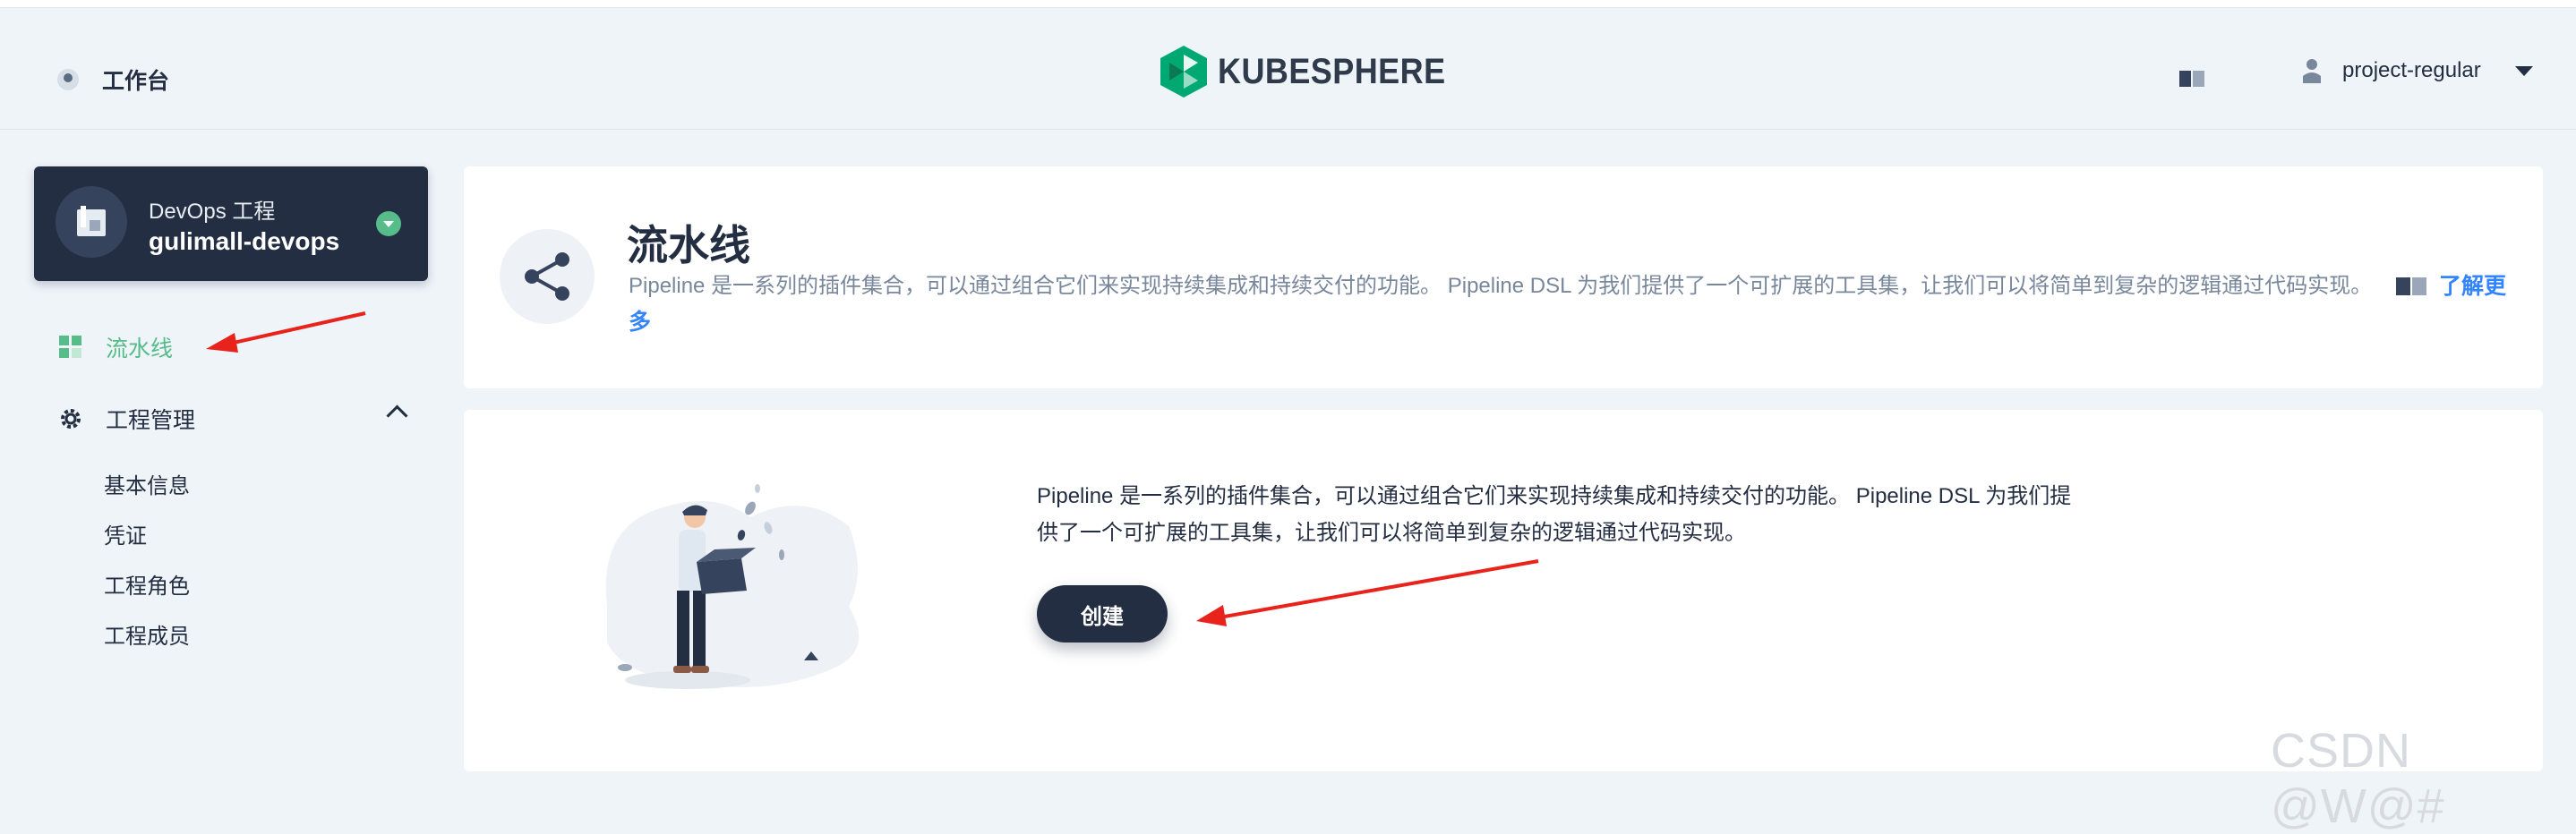 The image size is (2576, 834). What do you see at coordinates (71, 419) in the screenshot?
I see `gear-icon` at bounding box center [71, 419].